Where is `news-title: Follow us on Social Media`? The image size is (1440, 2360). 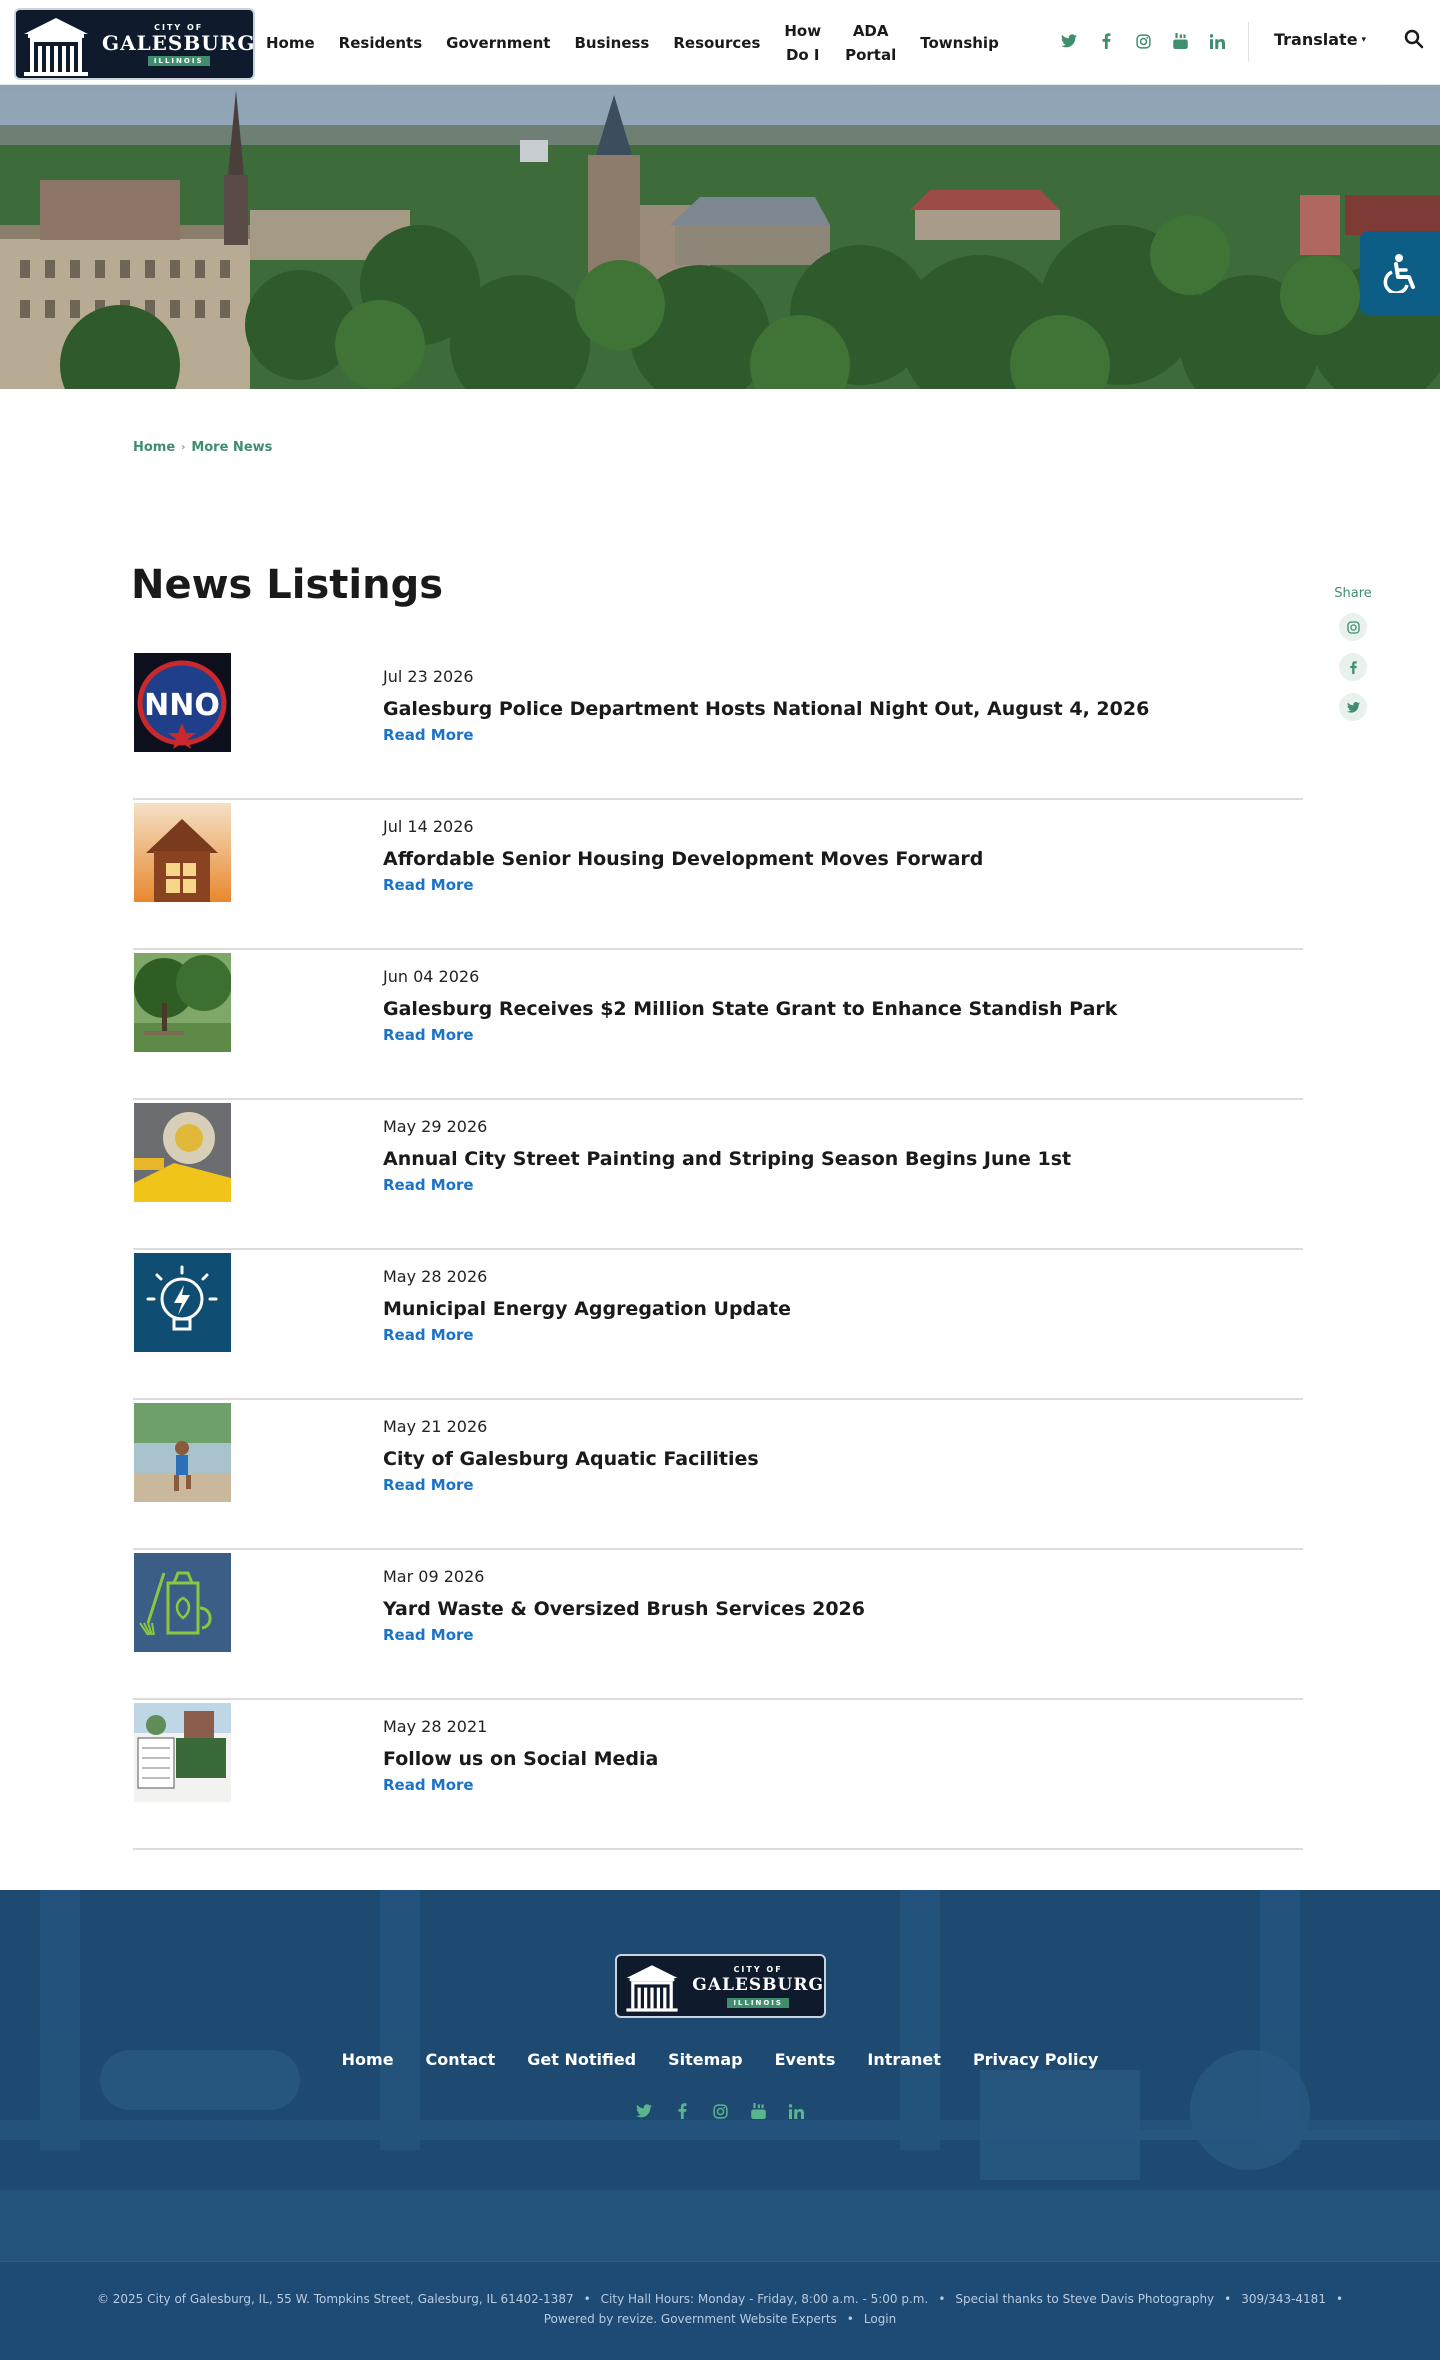 news-title: Follow us on Social Media is located at coordinates (520, 1759).